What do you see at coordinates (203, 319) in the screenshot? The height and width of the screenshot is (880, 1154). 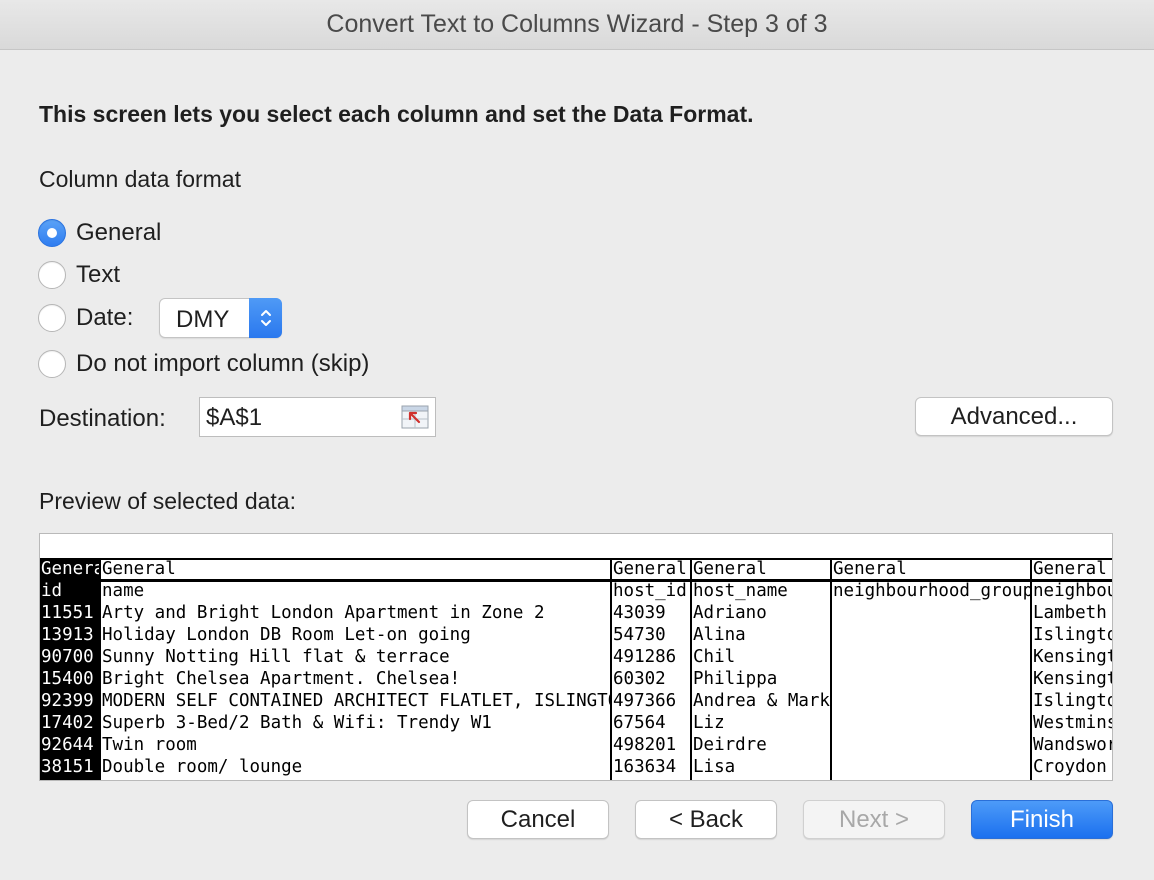 I see `date-format-value: DMY` at bounding box center [203, 319].